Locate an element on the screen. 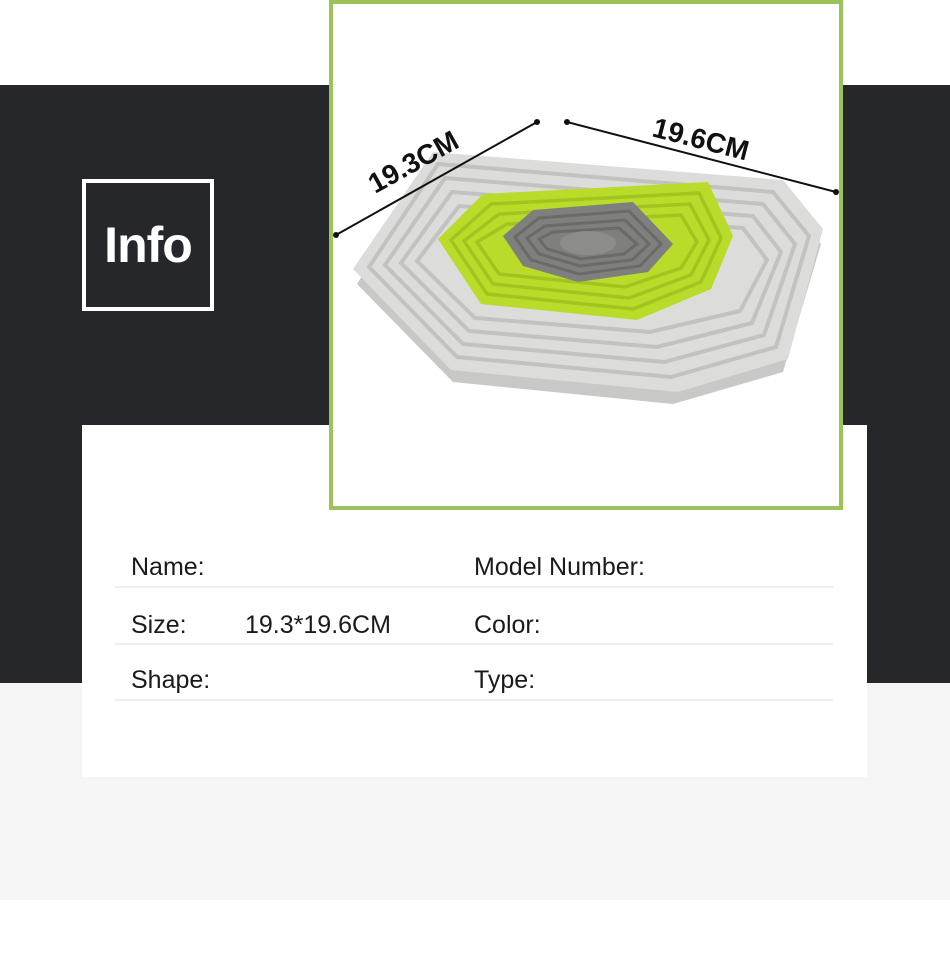  depth-dimension-label: 19.6CM is located at coordinates (700, 139).